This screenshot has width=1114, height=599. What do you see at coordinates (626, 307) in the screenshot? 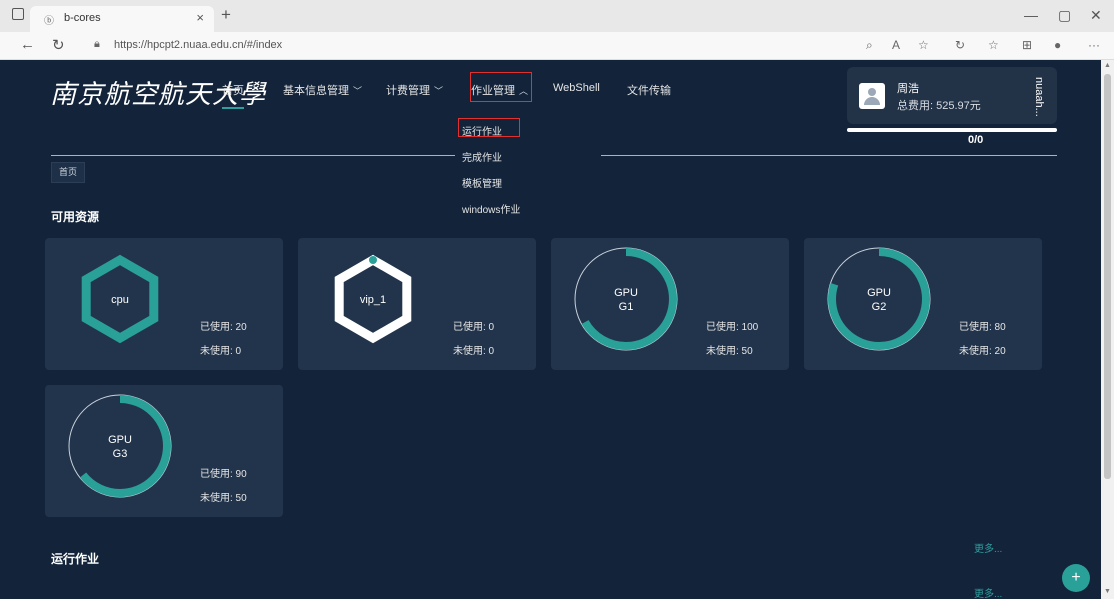
I see `gauge-label: G1` at bounding box center [626, 307].